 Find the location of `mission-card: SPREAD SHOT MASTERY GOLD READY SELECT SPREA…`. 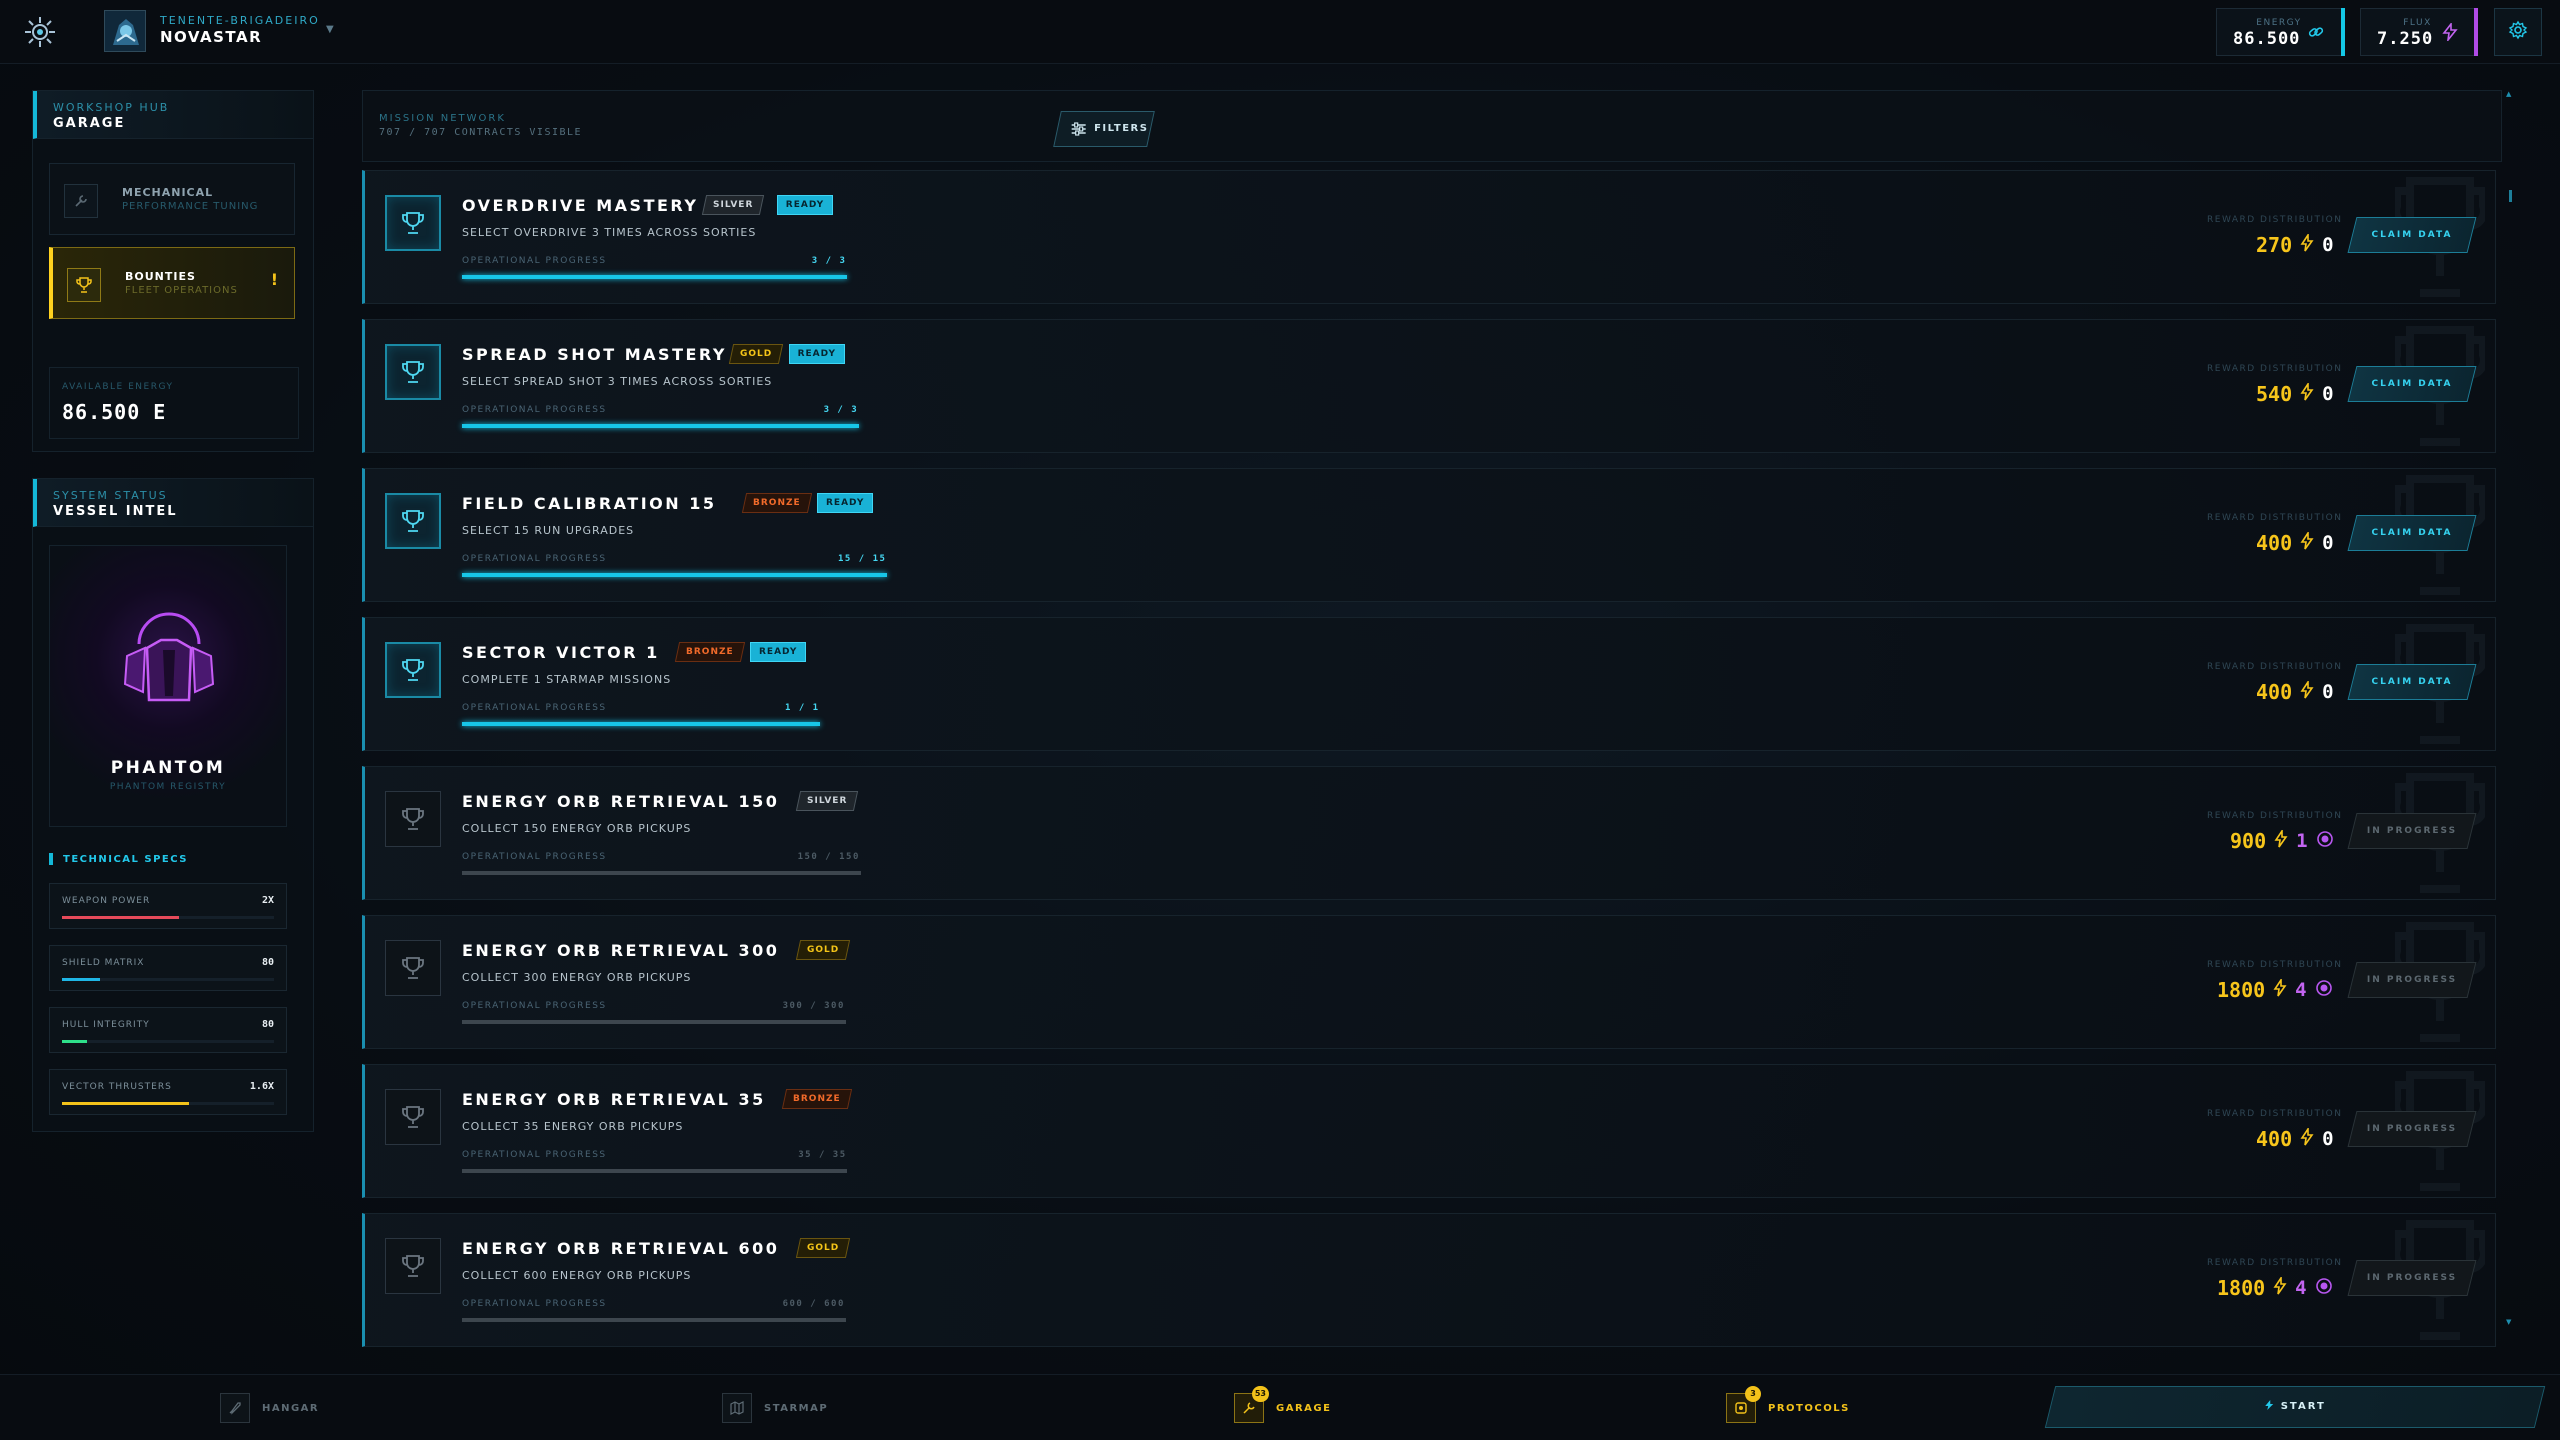

mission-card: SPREAD SHOT MASTERY GOLD READY SELECT SPREA… is located at coordinates (1429, 386).